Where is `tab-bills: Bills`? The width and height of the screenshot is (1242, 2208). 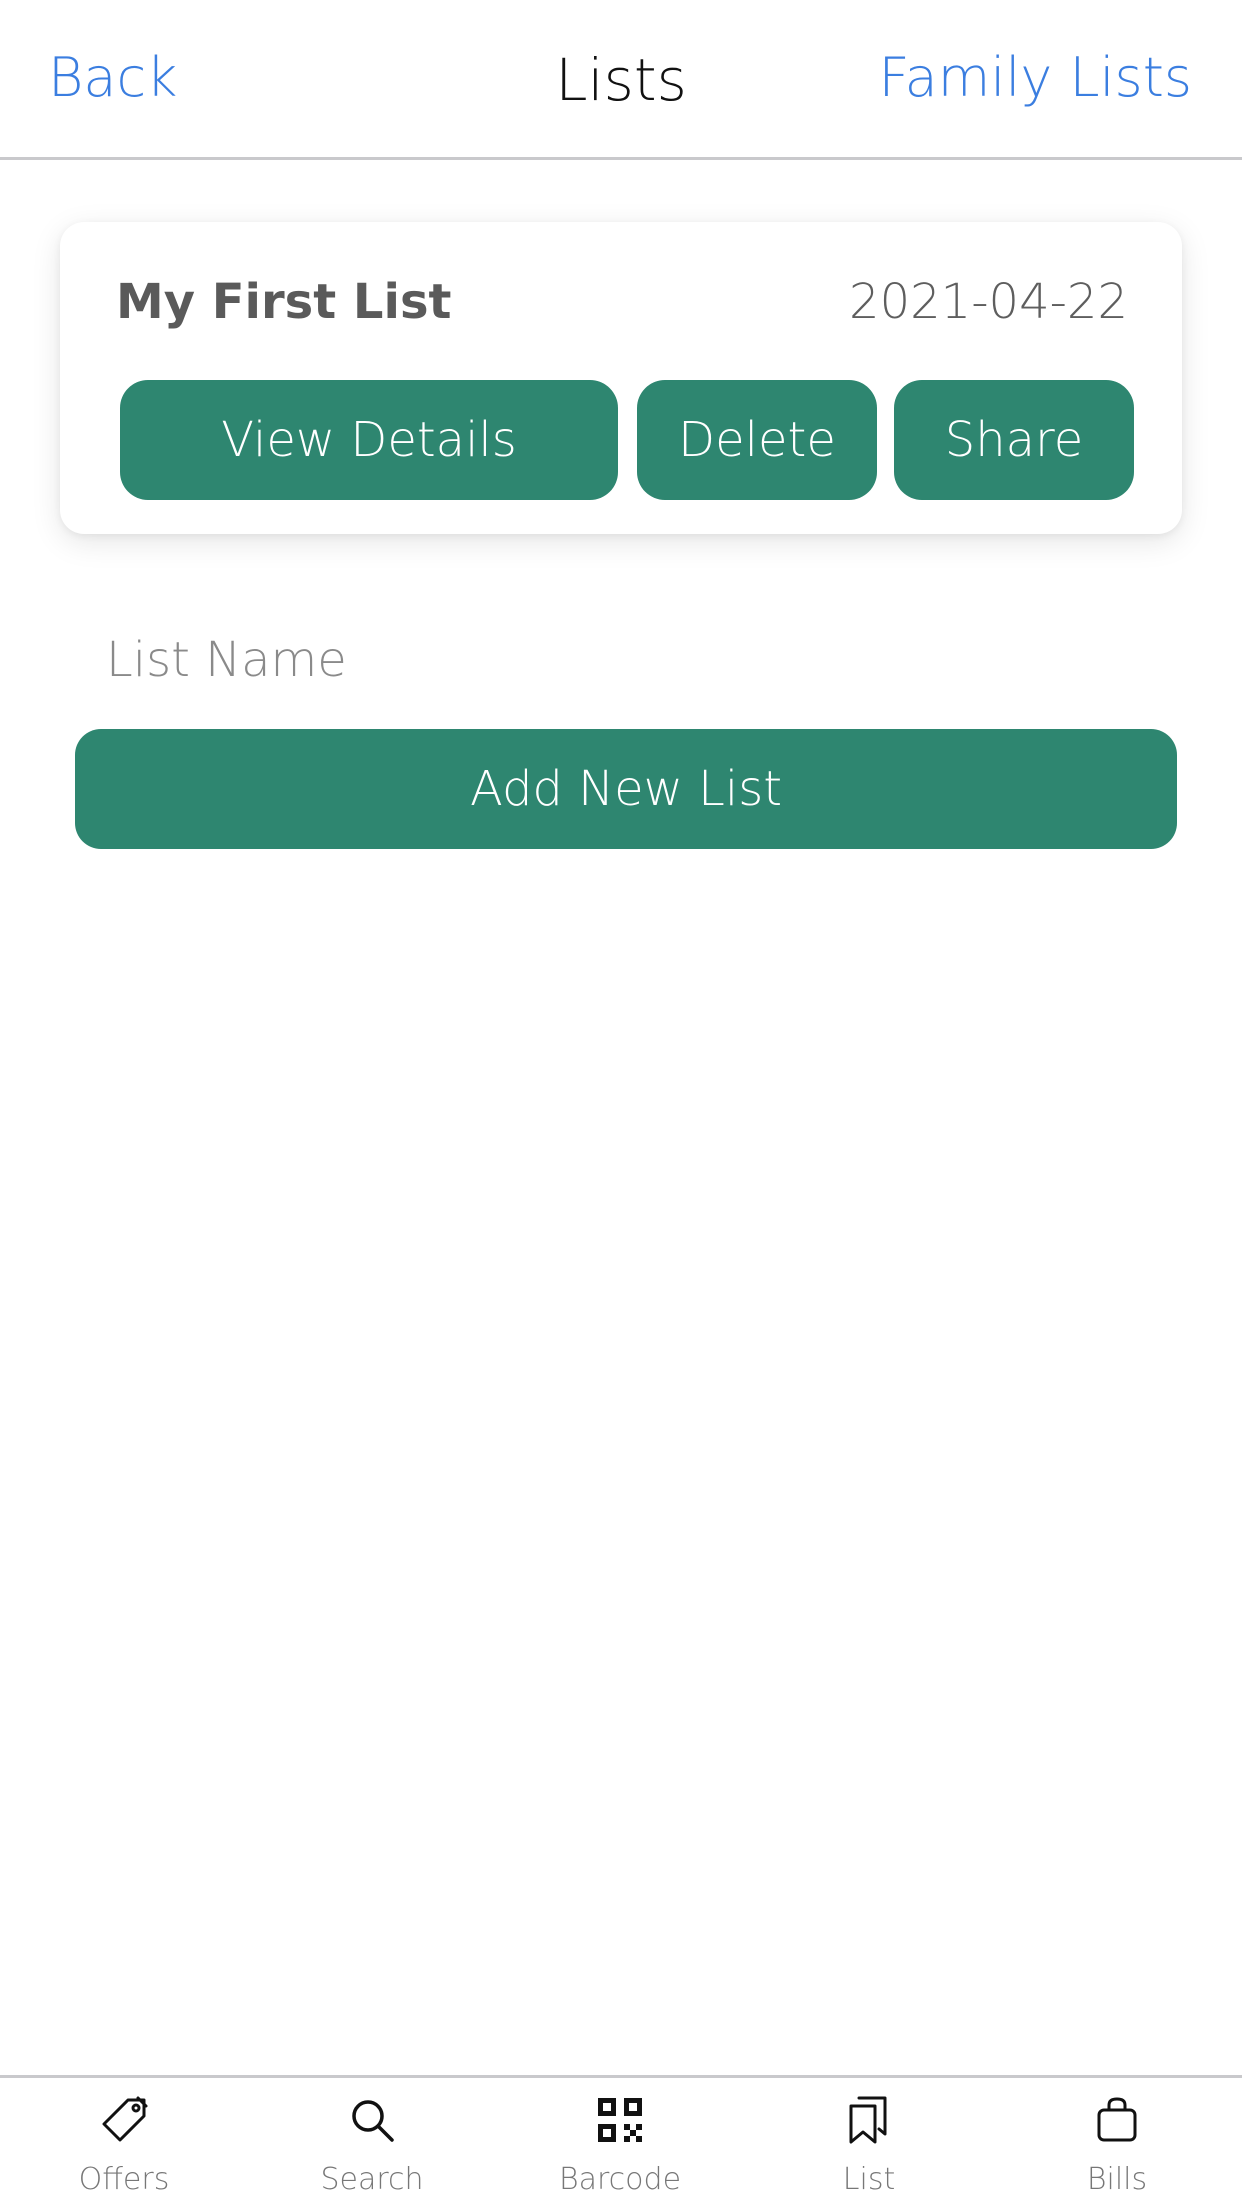
tab-bills: Bills is located at coordinates (1117, 2143).